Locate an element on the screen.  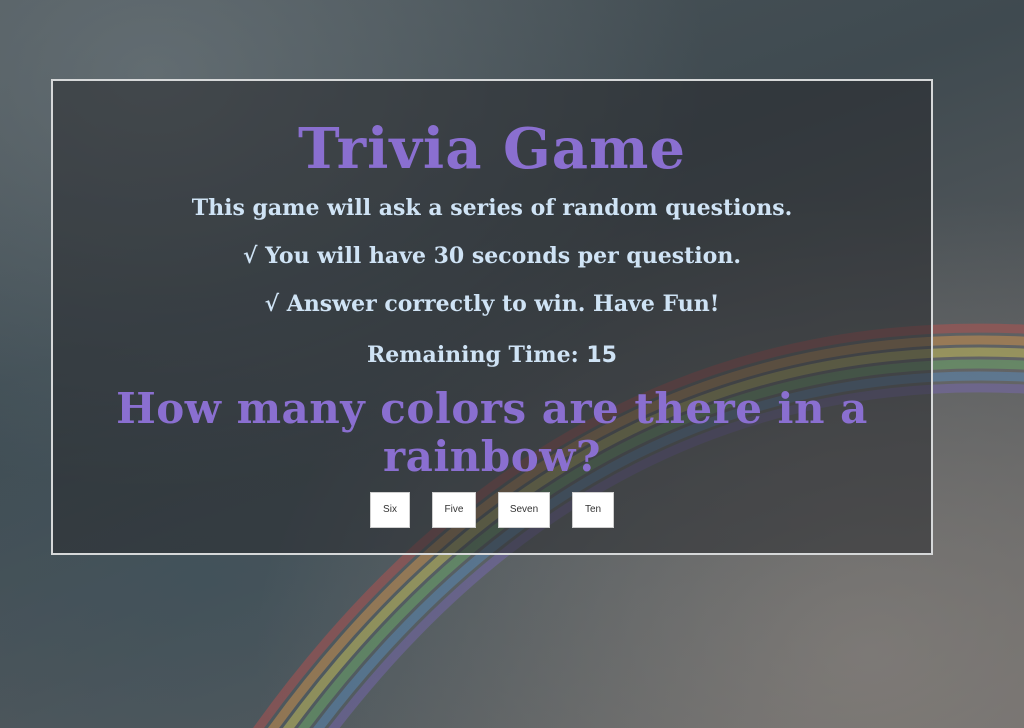
question-text: How many colors are there in a rainbow? is located at coordinates (492, 433).